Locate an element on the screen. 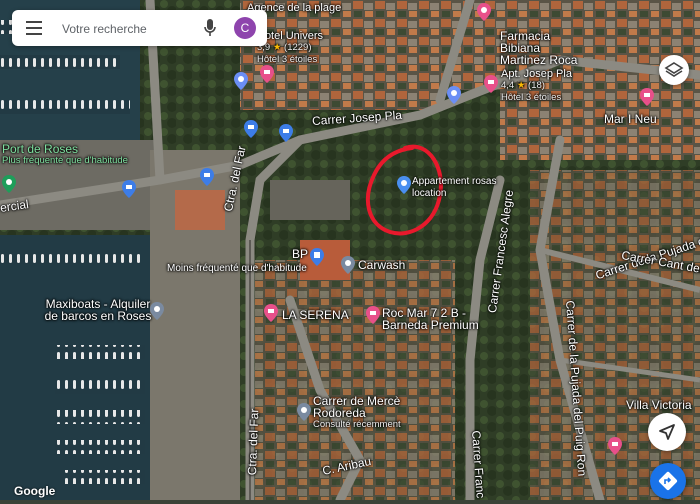 This screenshot has width=700, height=504. port-pin-icon is located at coordinates (9, 184).